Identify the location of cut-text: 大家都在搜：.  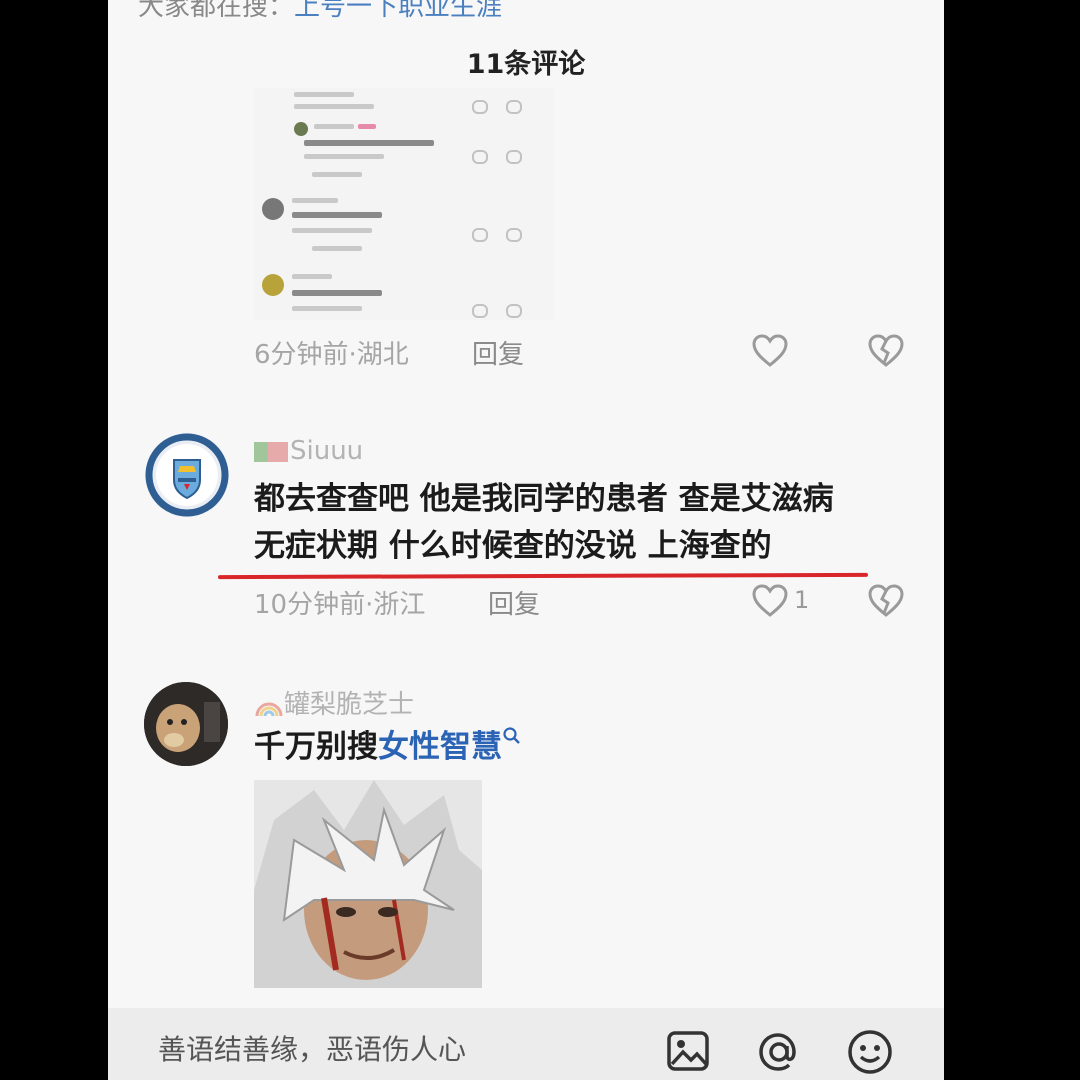
(216, 11).